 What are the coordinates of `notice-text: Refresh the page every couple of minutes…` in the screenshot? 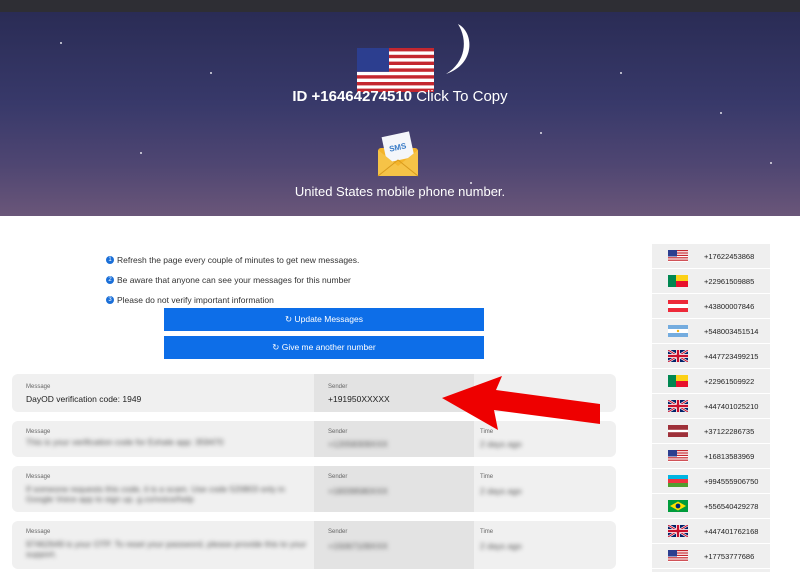 It's located at (238, 260).